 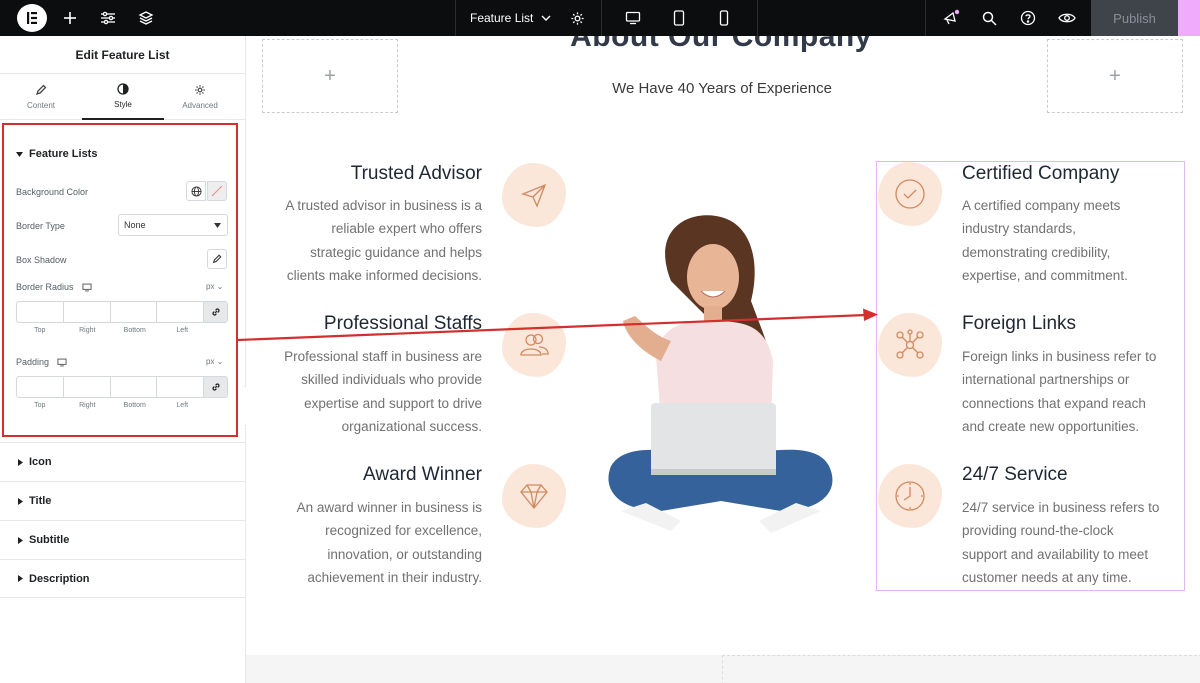 What do you see at coordinates (122, 500) in the screenshot?
I see `accordion-title: Title` at bounding box center [122, 500].